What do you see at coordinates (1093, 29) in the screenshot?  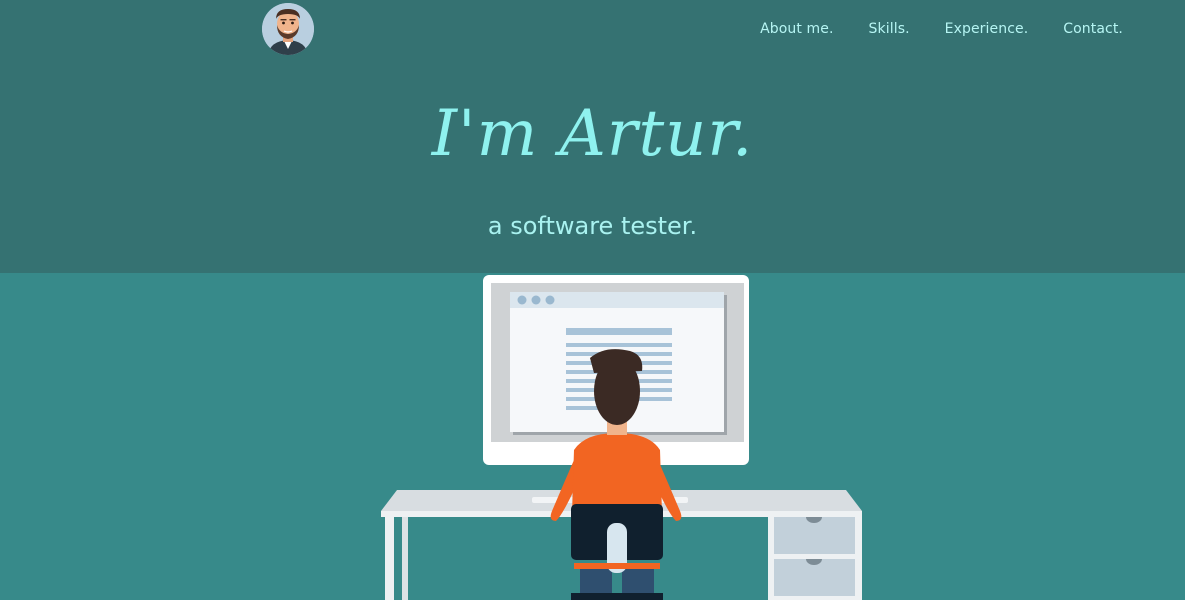 I see `nav-contact: Contact.` at bounding box center [1093, 29].